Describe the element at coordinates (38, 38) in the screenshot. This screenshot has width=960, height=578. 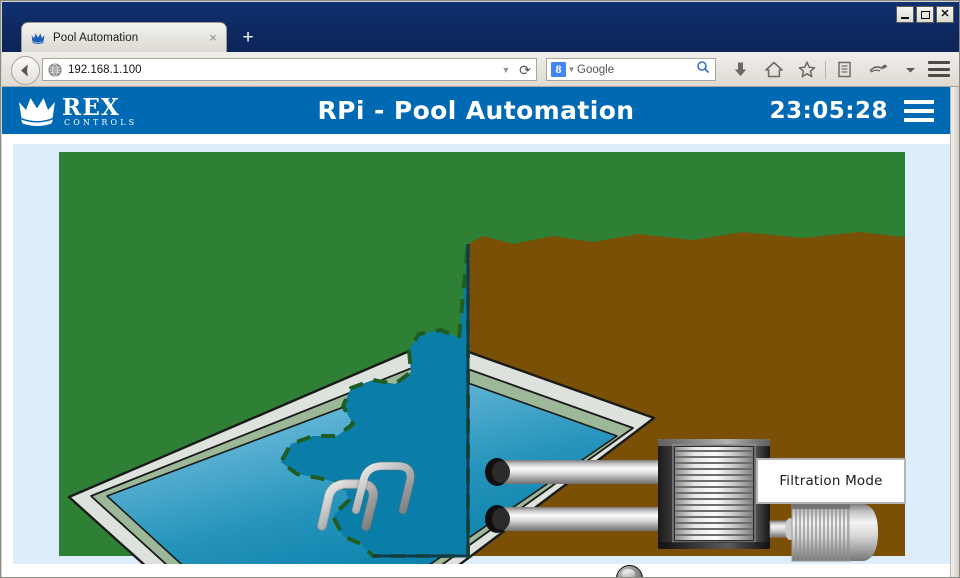
I see `rex-crown-icon` at that location.